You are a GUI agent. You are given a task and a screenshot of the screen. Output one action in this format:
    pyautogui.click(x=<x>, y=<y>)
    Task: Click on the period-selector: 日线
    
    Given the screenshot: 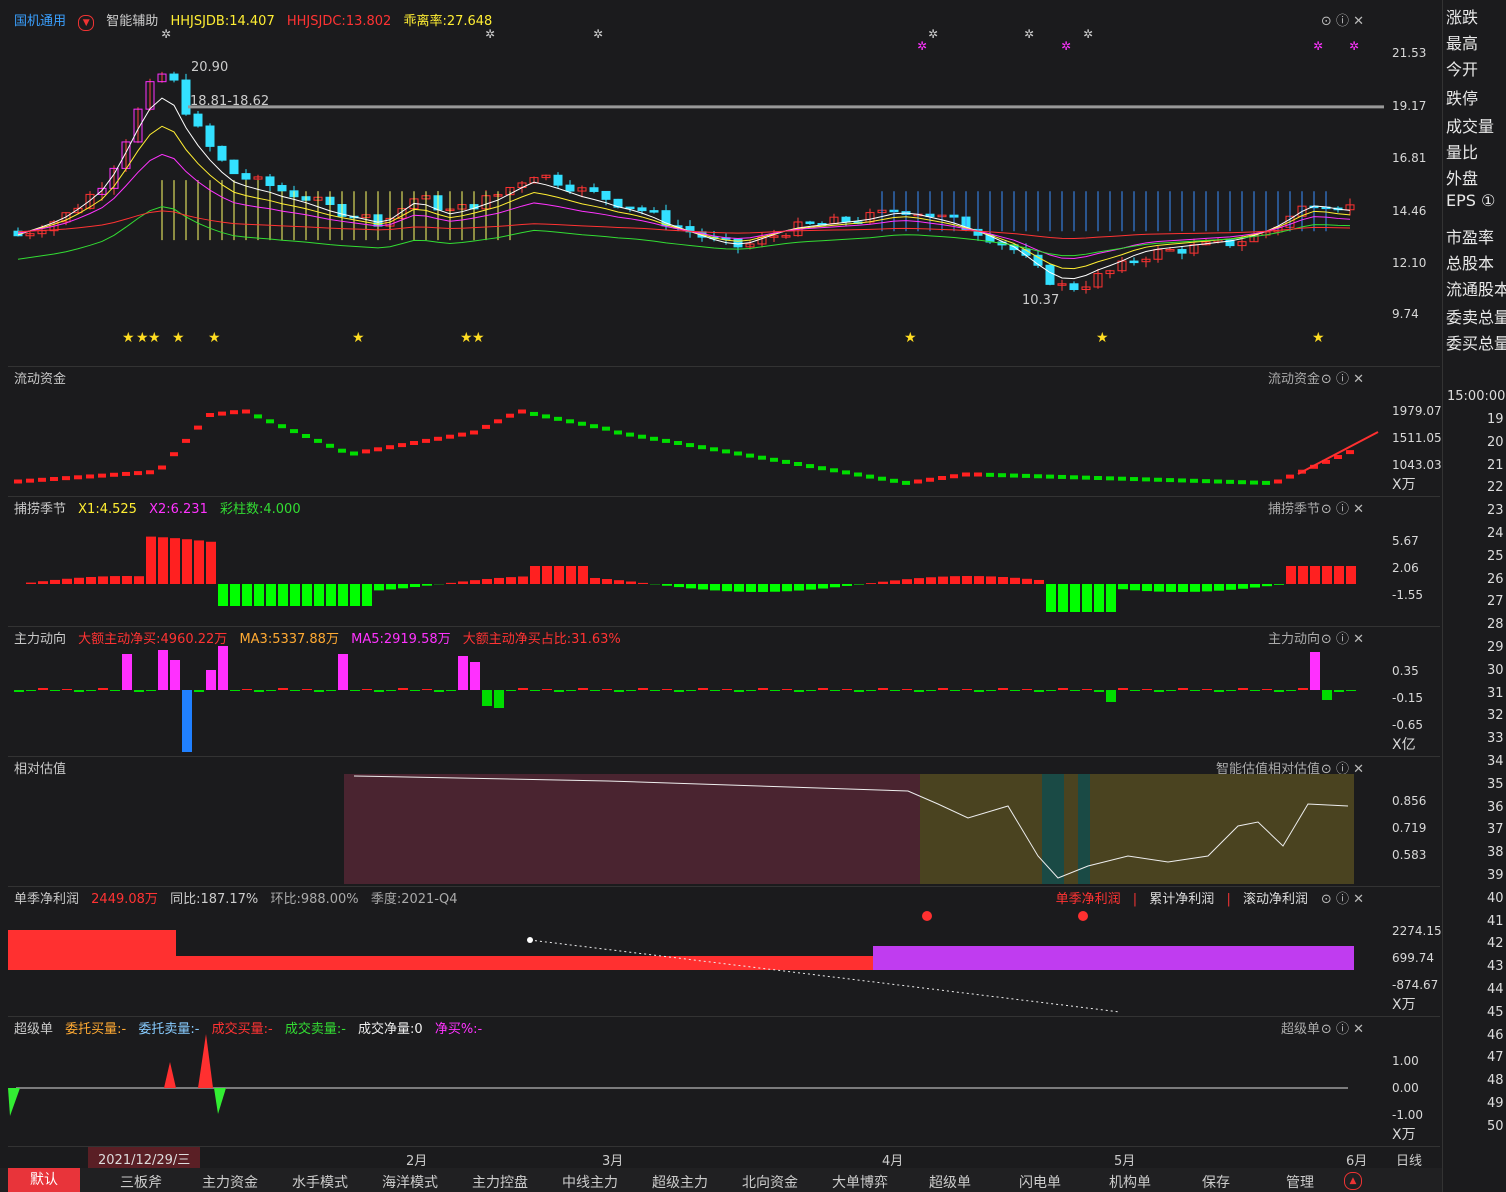 What is the action you would take?
    pyautogui.click(x=1409, y=1159)
    